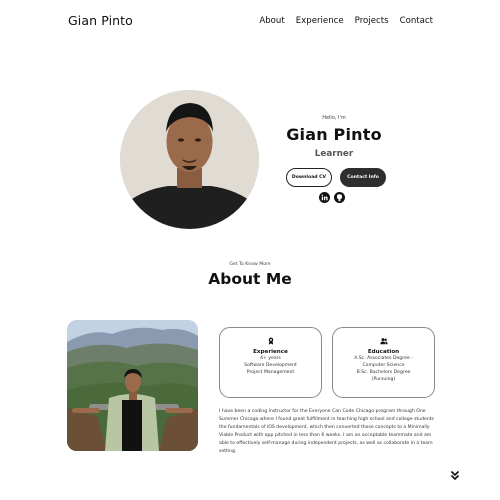 Image resolution: width=500 pixels, height=500 pixels. I want to click on experience-line: Software Development, so click(270, 365).